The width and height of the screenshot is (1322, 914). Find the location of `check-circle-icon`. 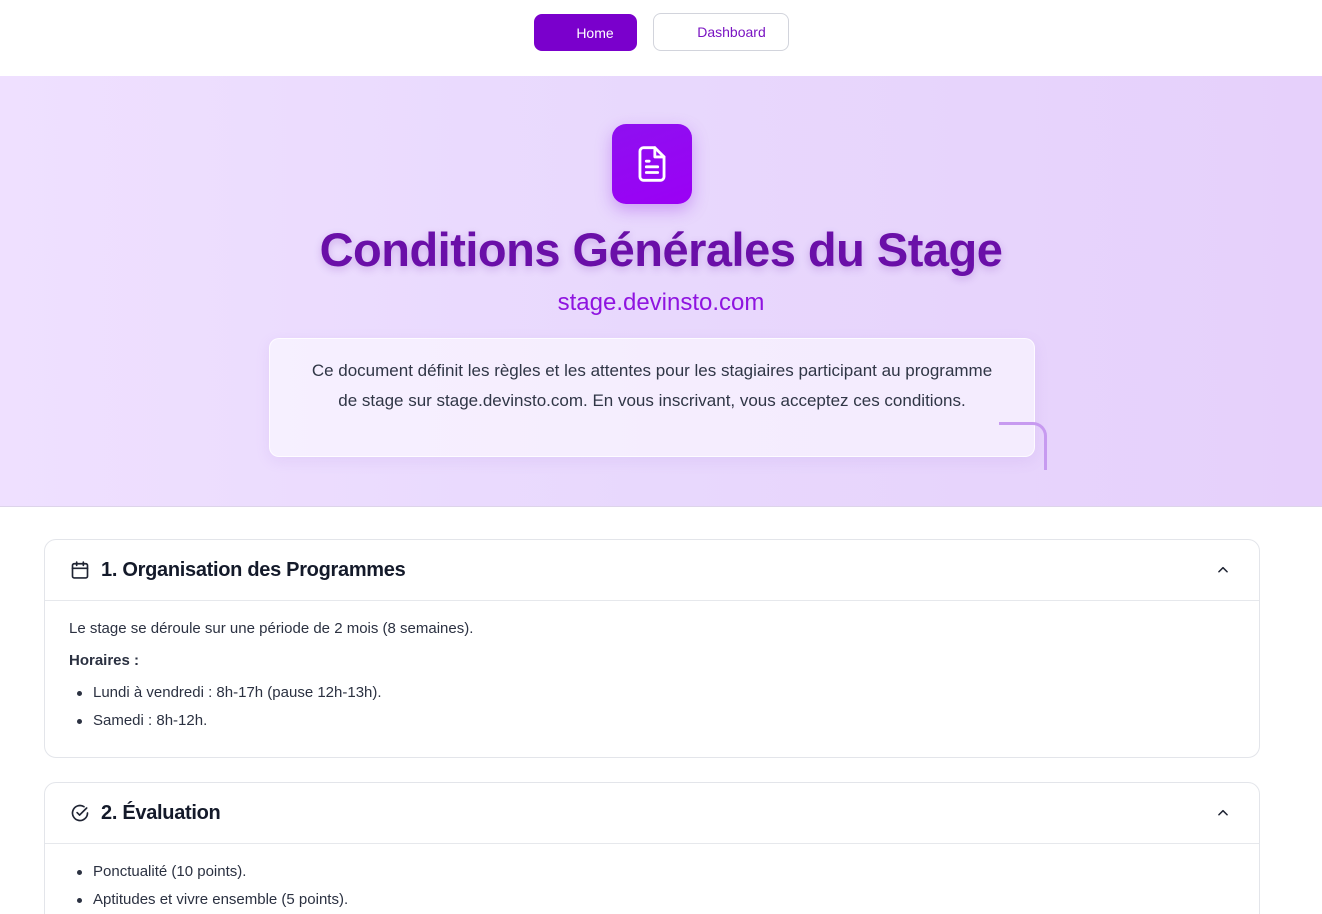

check-circle-icon is located at coordinates (80, 813).